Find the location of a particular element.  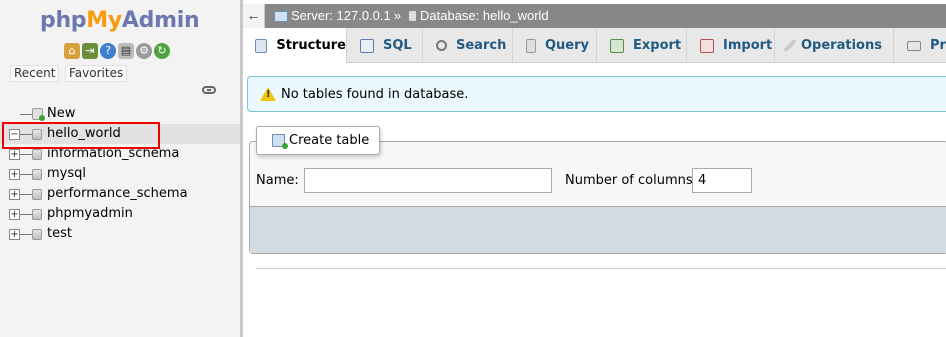

privileges-icon is located at coordinates (914, 45).